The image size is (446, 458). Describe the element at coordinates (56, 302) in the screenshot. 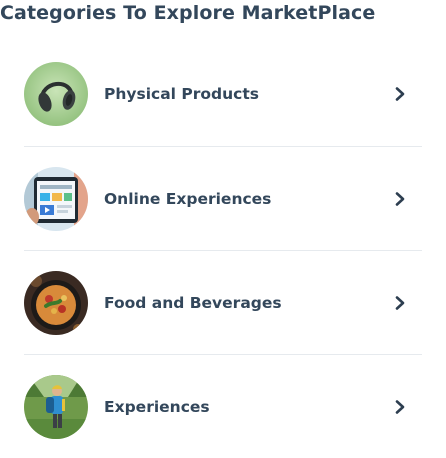

I see `food-and-beverages-image` at that location.